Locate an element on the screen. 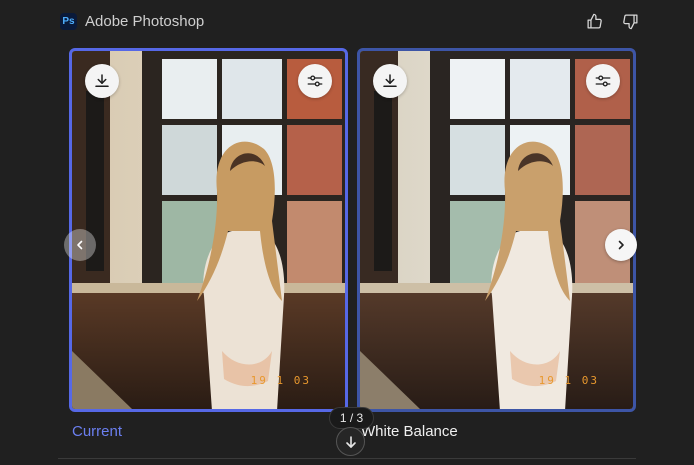  variant-label-current: Current is located at coordinates (97, 431).